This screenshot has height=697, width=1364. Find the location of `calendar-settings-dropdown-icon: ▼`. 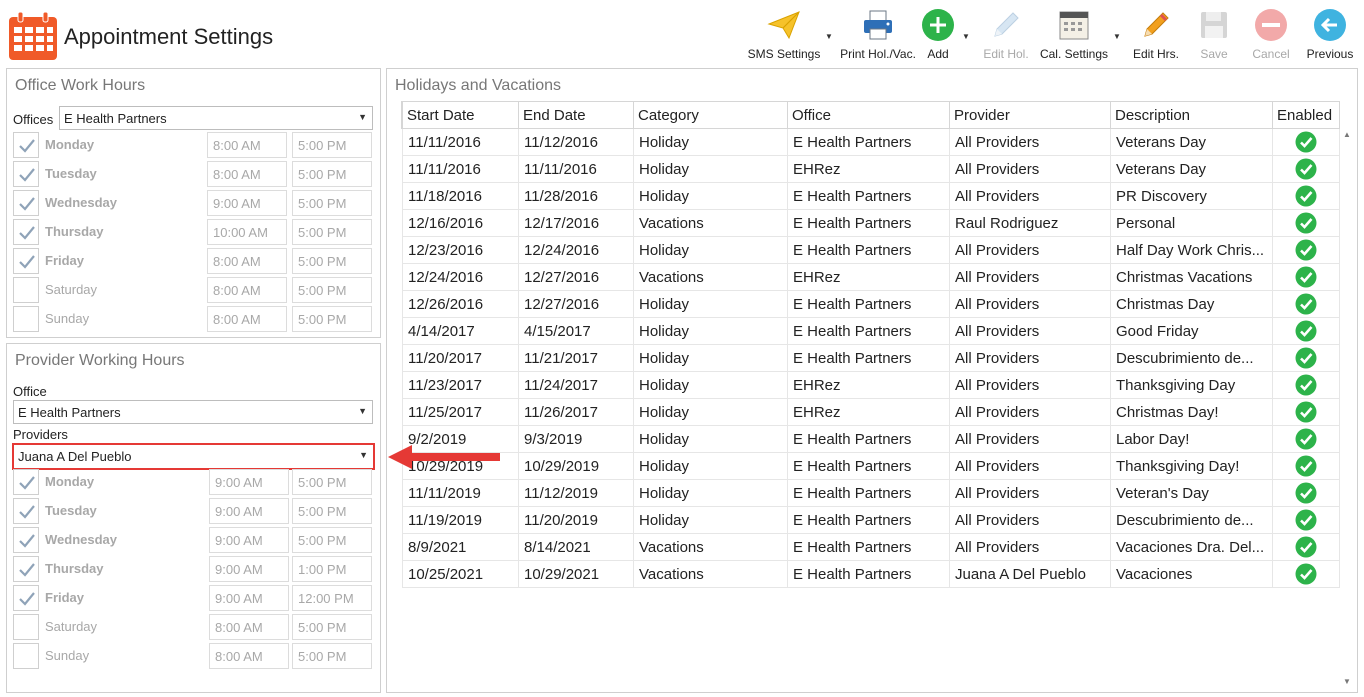

calendar-settings-dropdown-icon: ▼ is located at coordinates (1117, 36).